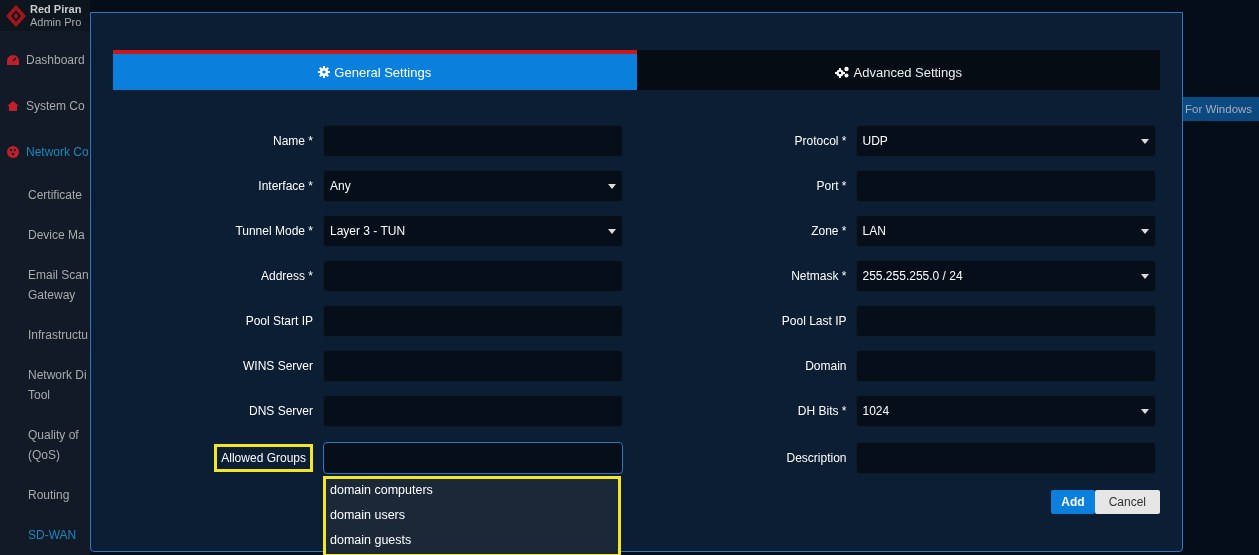 This screenshot has height=555, width=1259. What do you see at coordinates (473, 231) in the screenshot?
I see `dropdown-field: Layer 3 - TUN` at bounding box center [473, 231].